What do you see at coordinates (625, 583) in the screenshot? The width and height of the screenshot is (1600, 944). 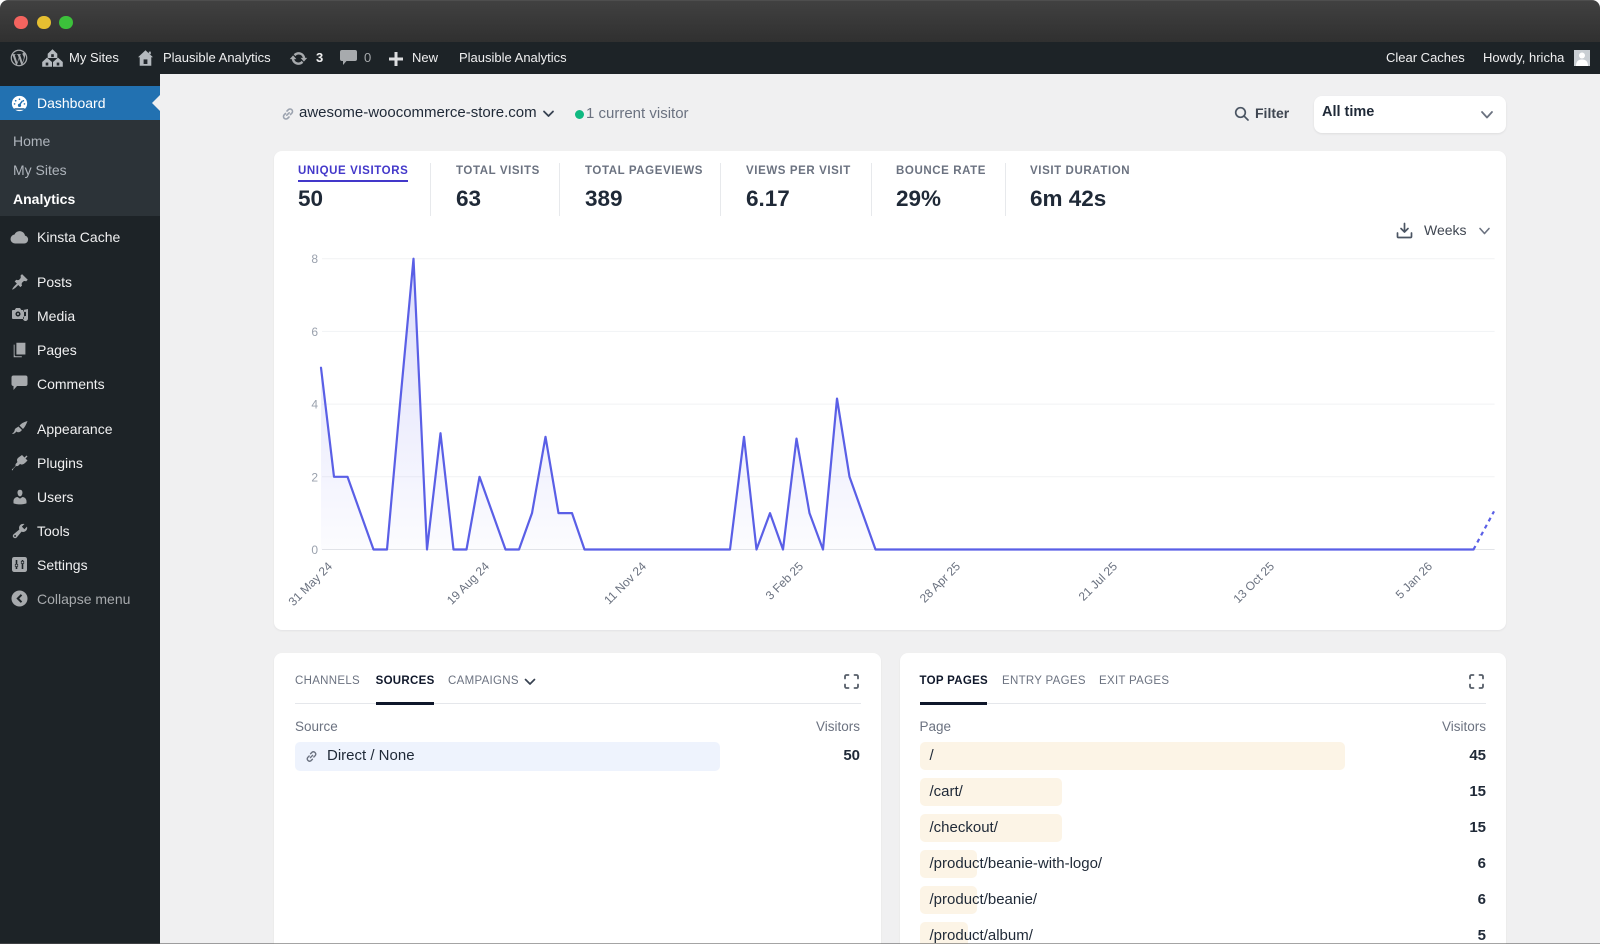 I see `svg-text: 11 Nov 24` at bounding box center [625, 583].